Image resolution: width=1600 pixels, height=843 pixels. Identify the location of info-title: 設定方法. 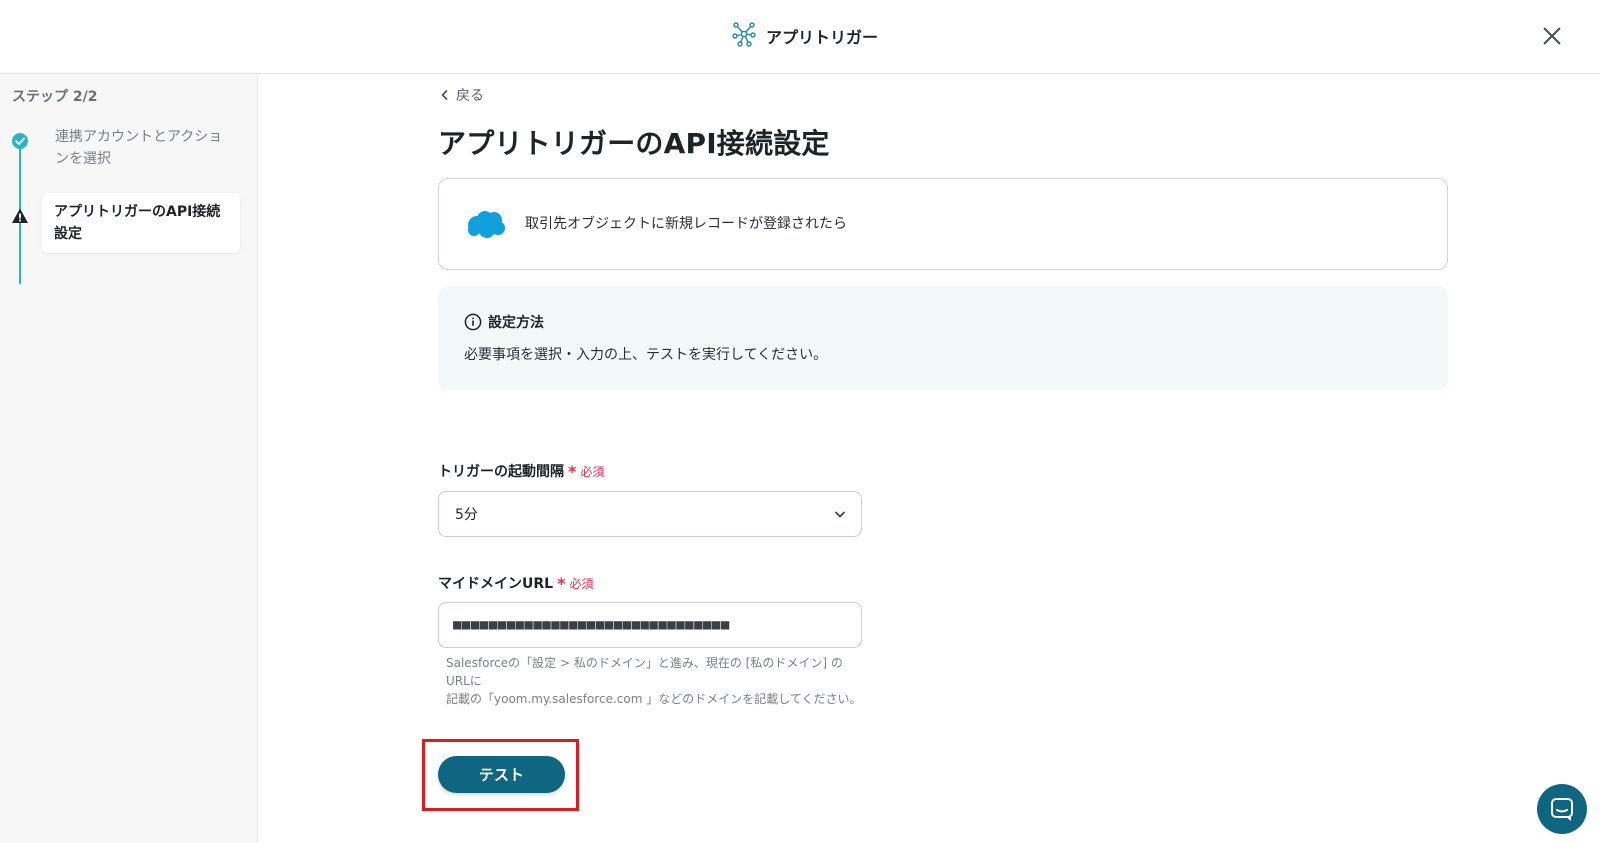
(516, 323).